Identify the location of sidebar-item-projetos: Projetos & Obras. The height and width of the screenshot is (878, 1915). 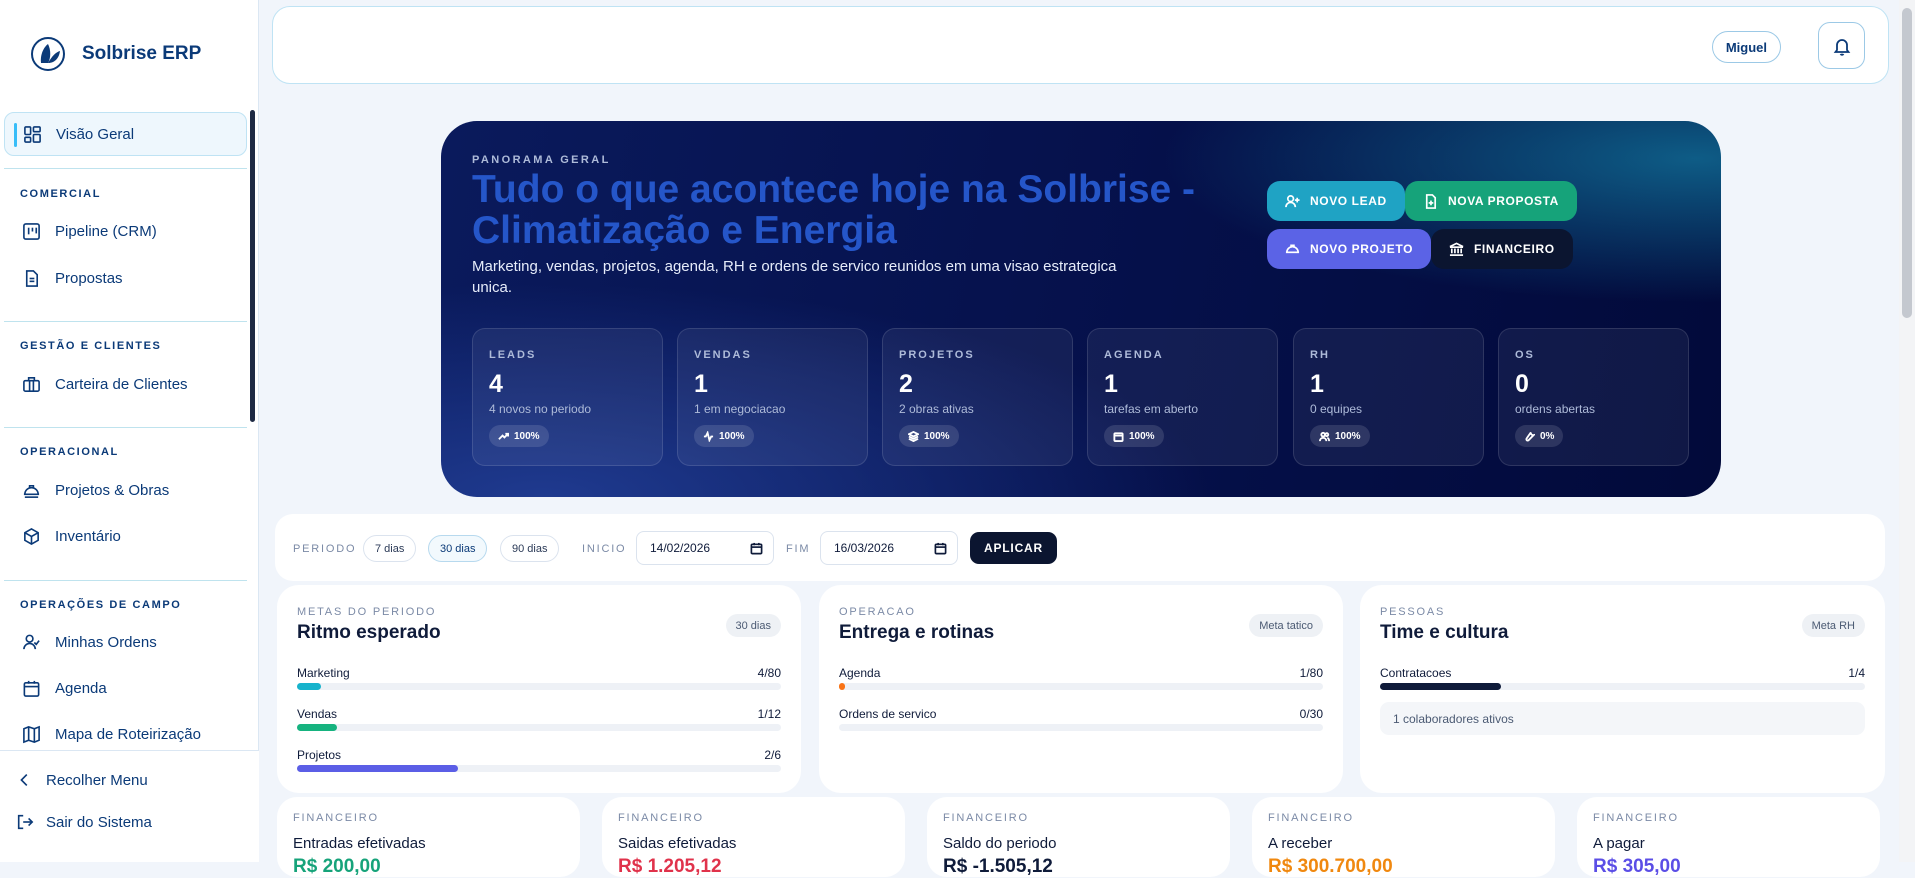
(125, 490).